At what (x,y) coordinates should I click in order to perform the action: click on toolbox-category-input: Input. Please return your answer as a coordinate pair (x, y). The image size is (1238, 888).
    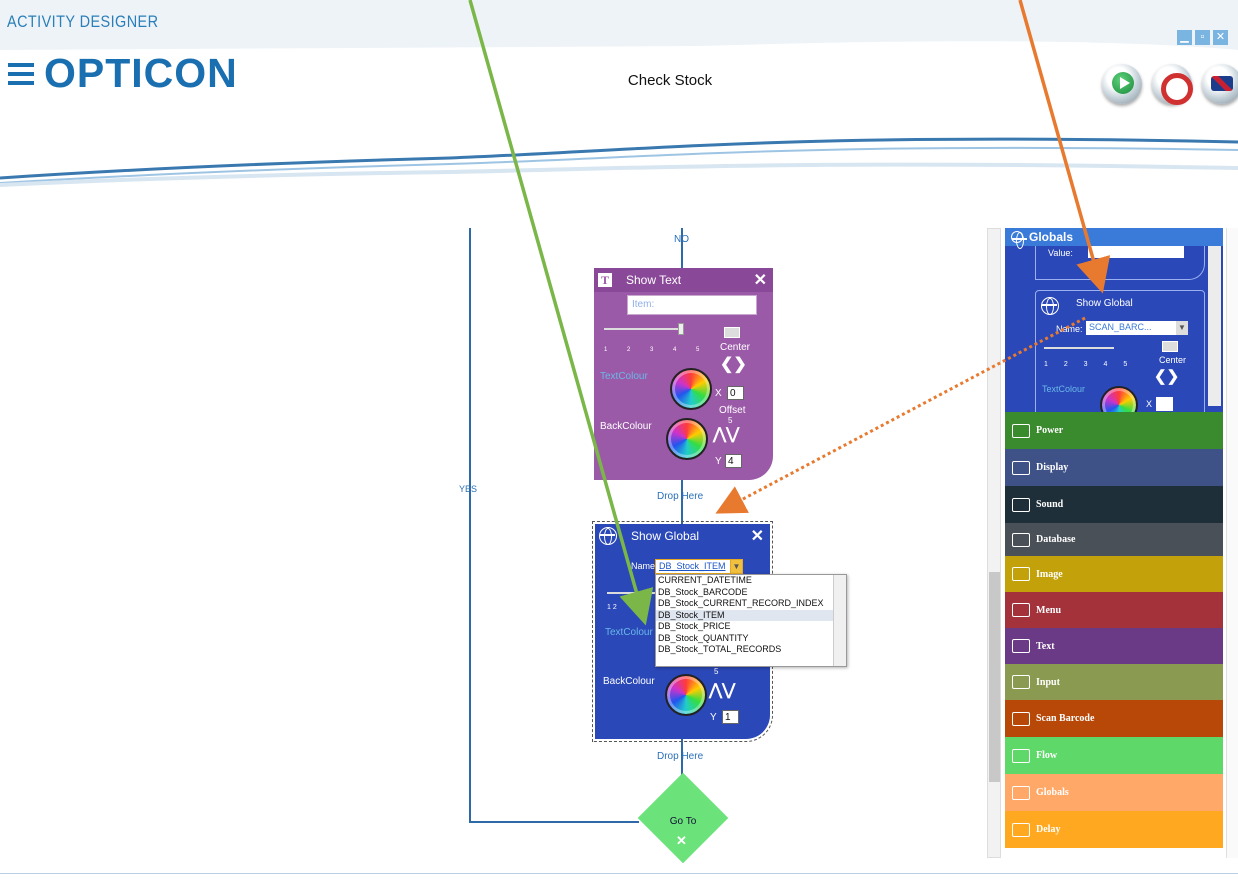
    Looking at the image, I should click on (1114, 682).